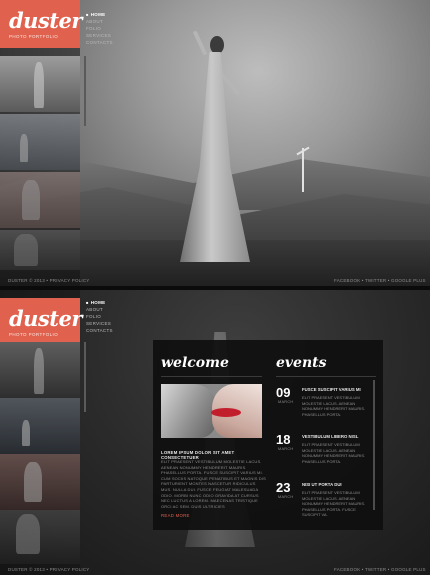 This screenshot has height=575, width=430. What do you see at coordinates (326, 376) in the screenshot?
I see `events-heading-rule` at bounding box center [326, 376].